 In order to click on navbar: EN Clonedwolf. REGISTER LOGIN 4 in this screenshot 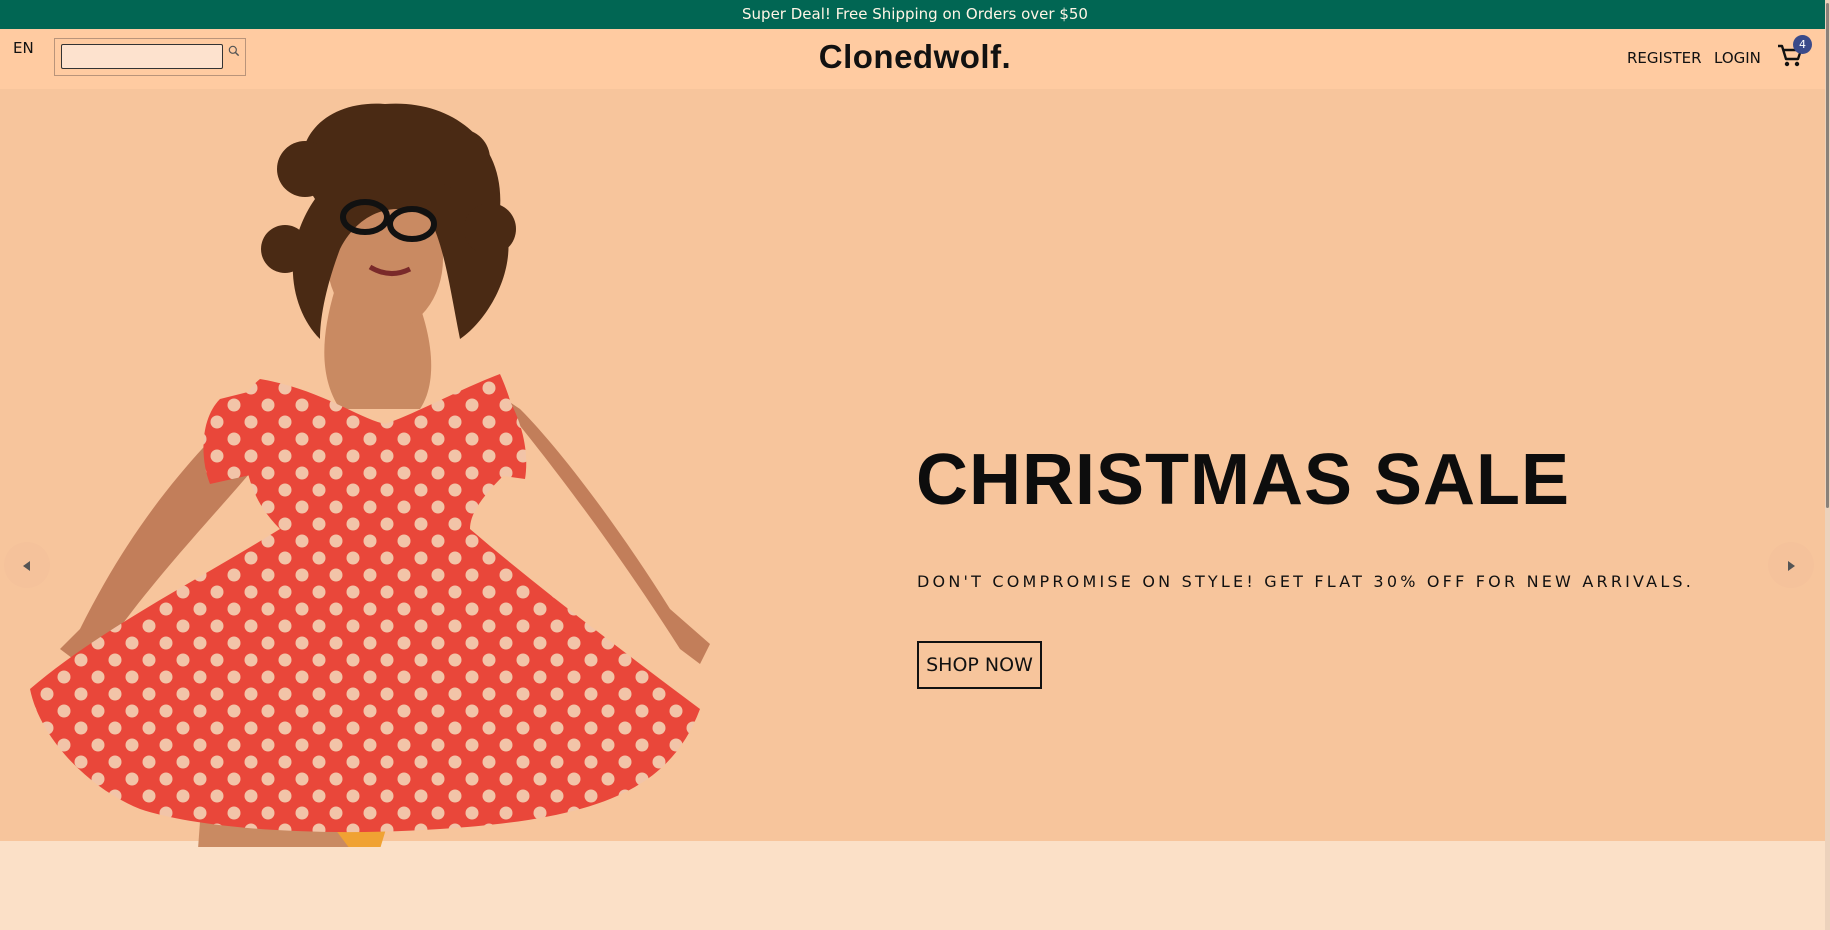, I will do `click(915, 59)`.